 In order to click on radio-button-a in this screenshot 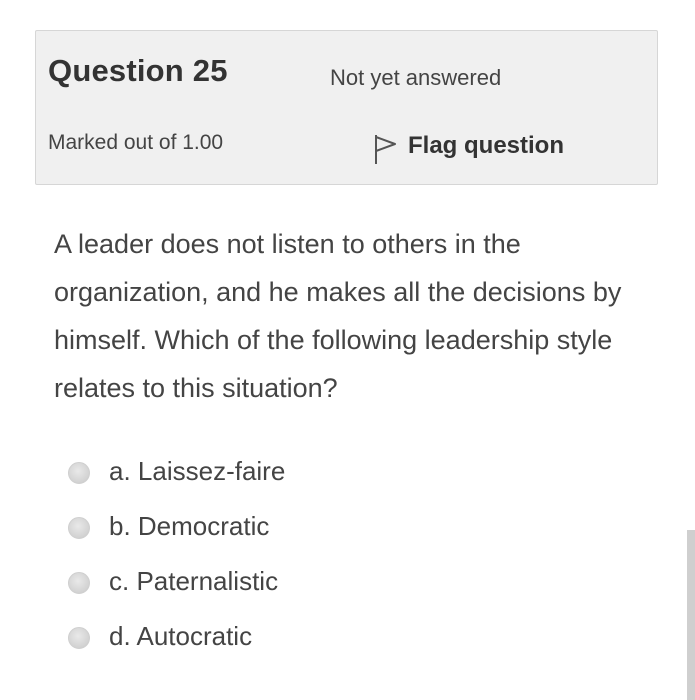, I will do `click(79, 473)`.